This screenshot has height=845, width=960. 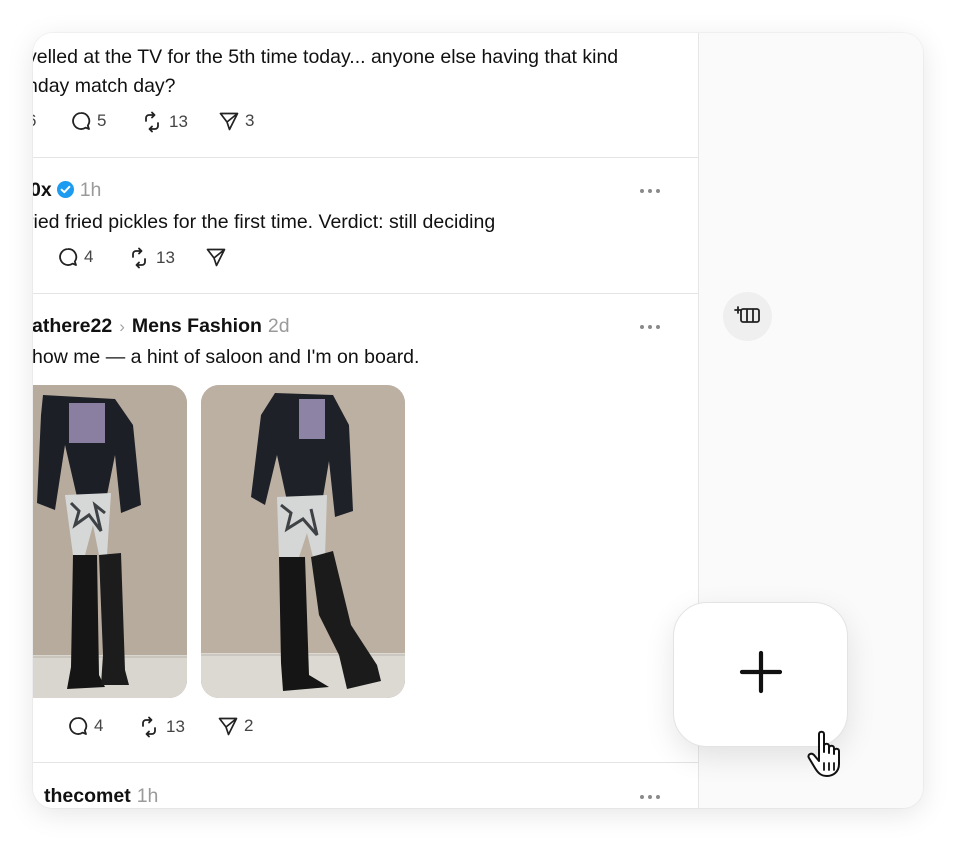 I want to click on share-button: 2, so click(x=235, y=726).